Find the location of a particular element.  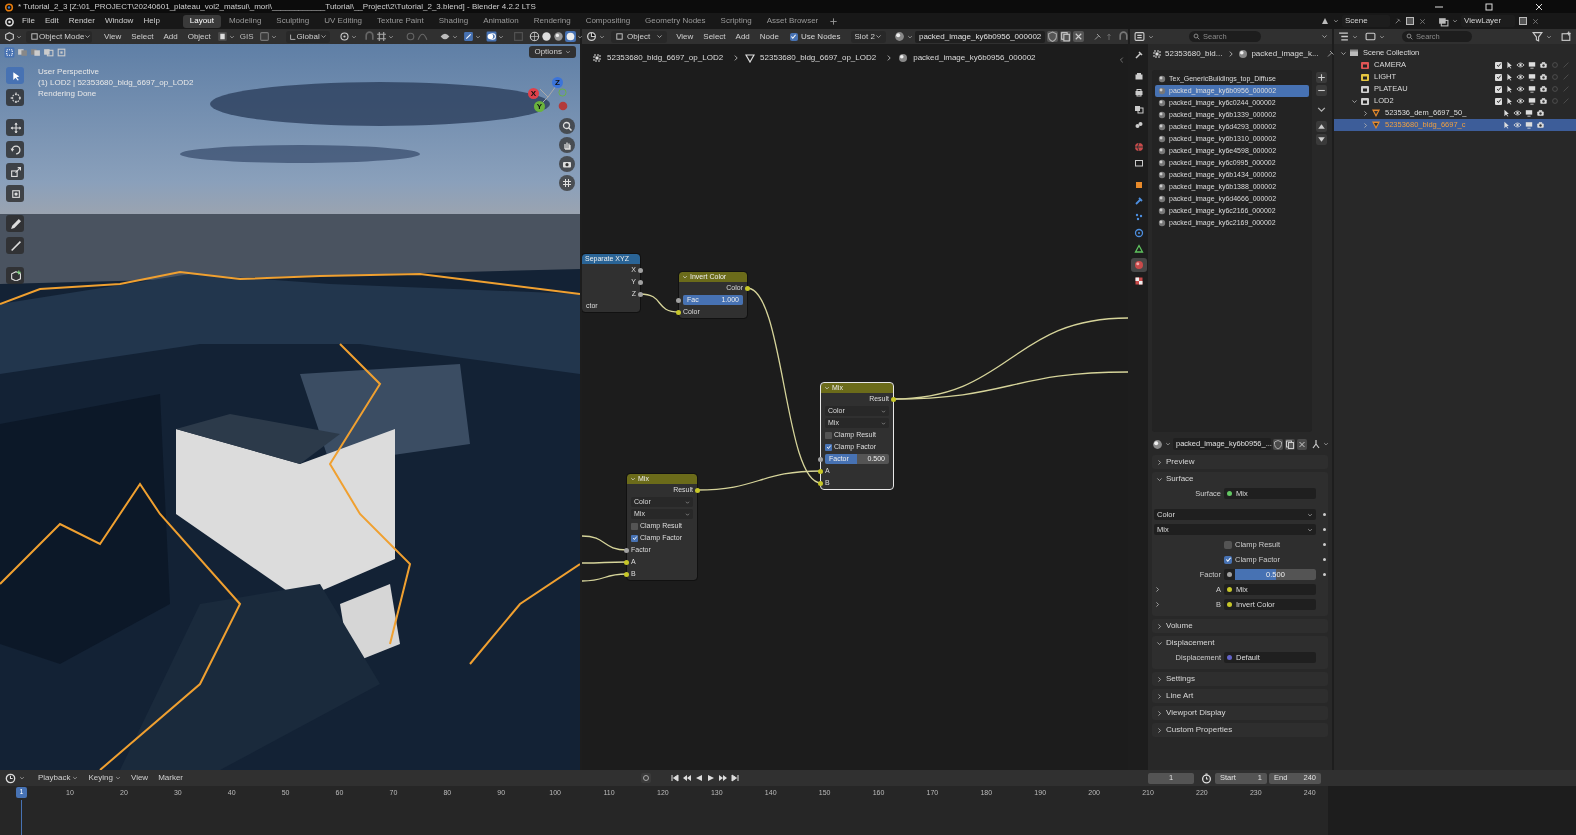

workspace-tab: Scripting is located at coordinates (736, 21).